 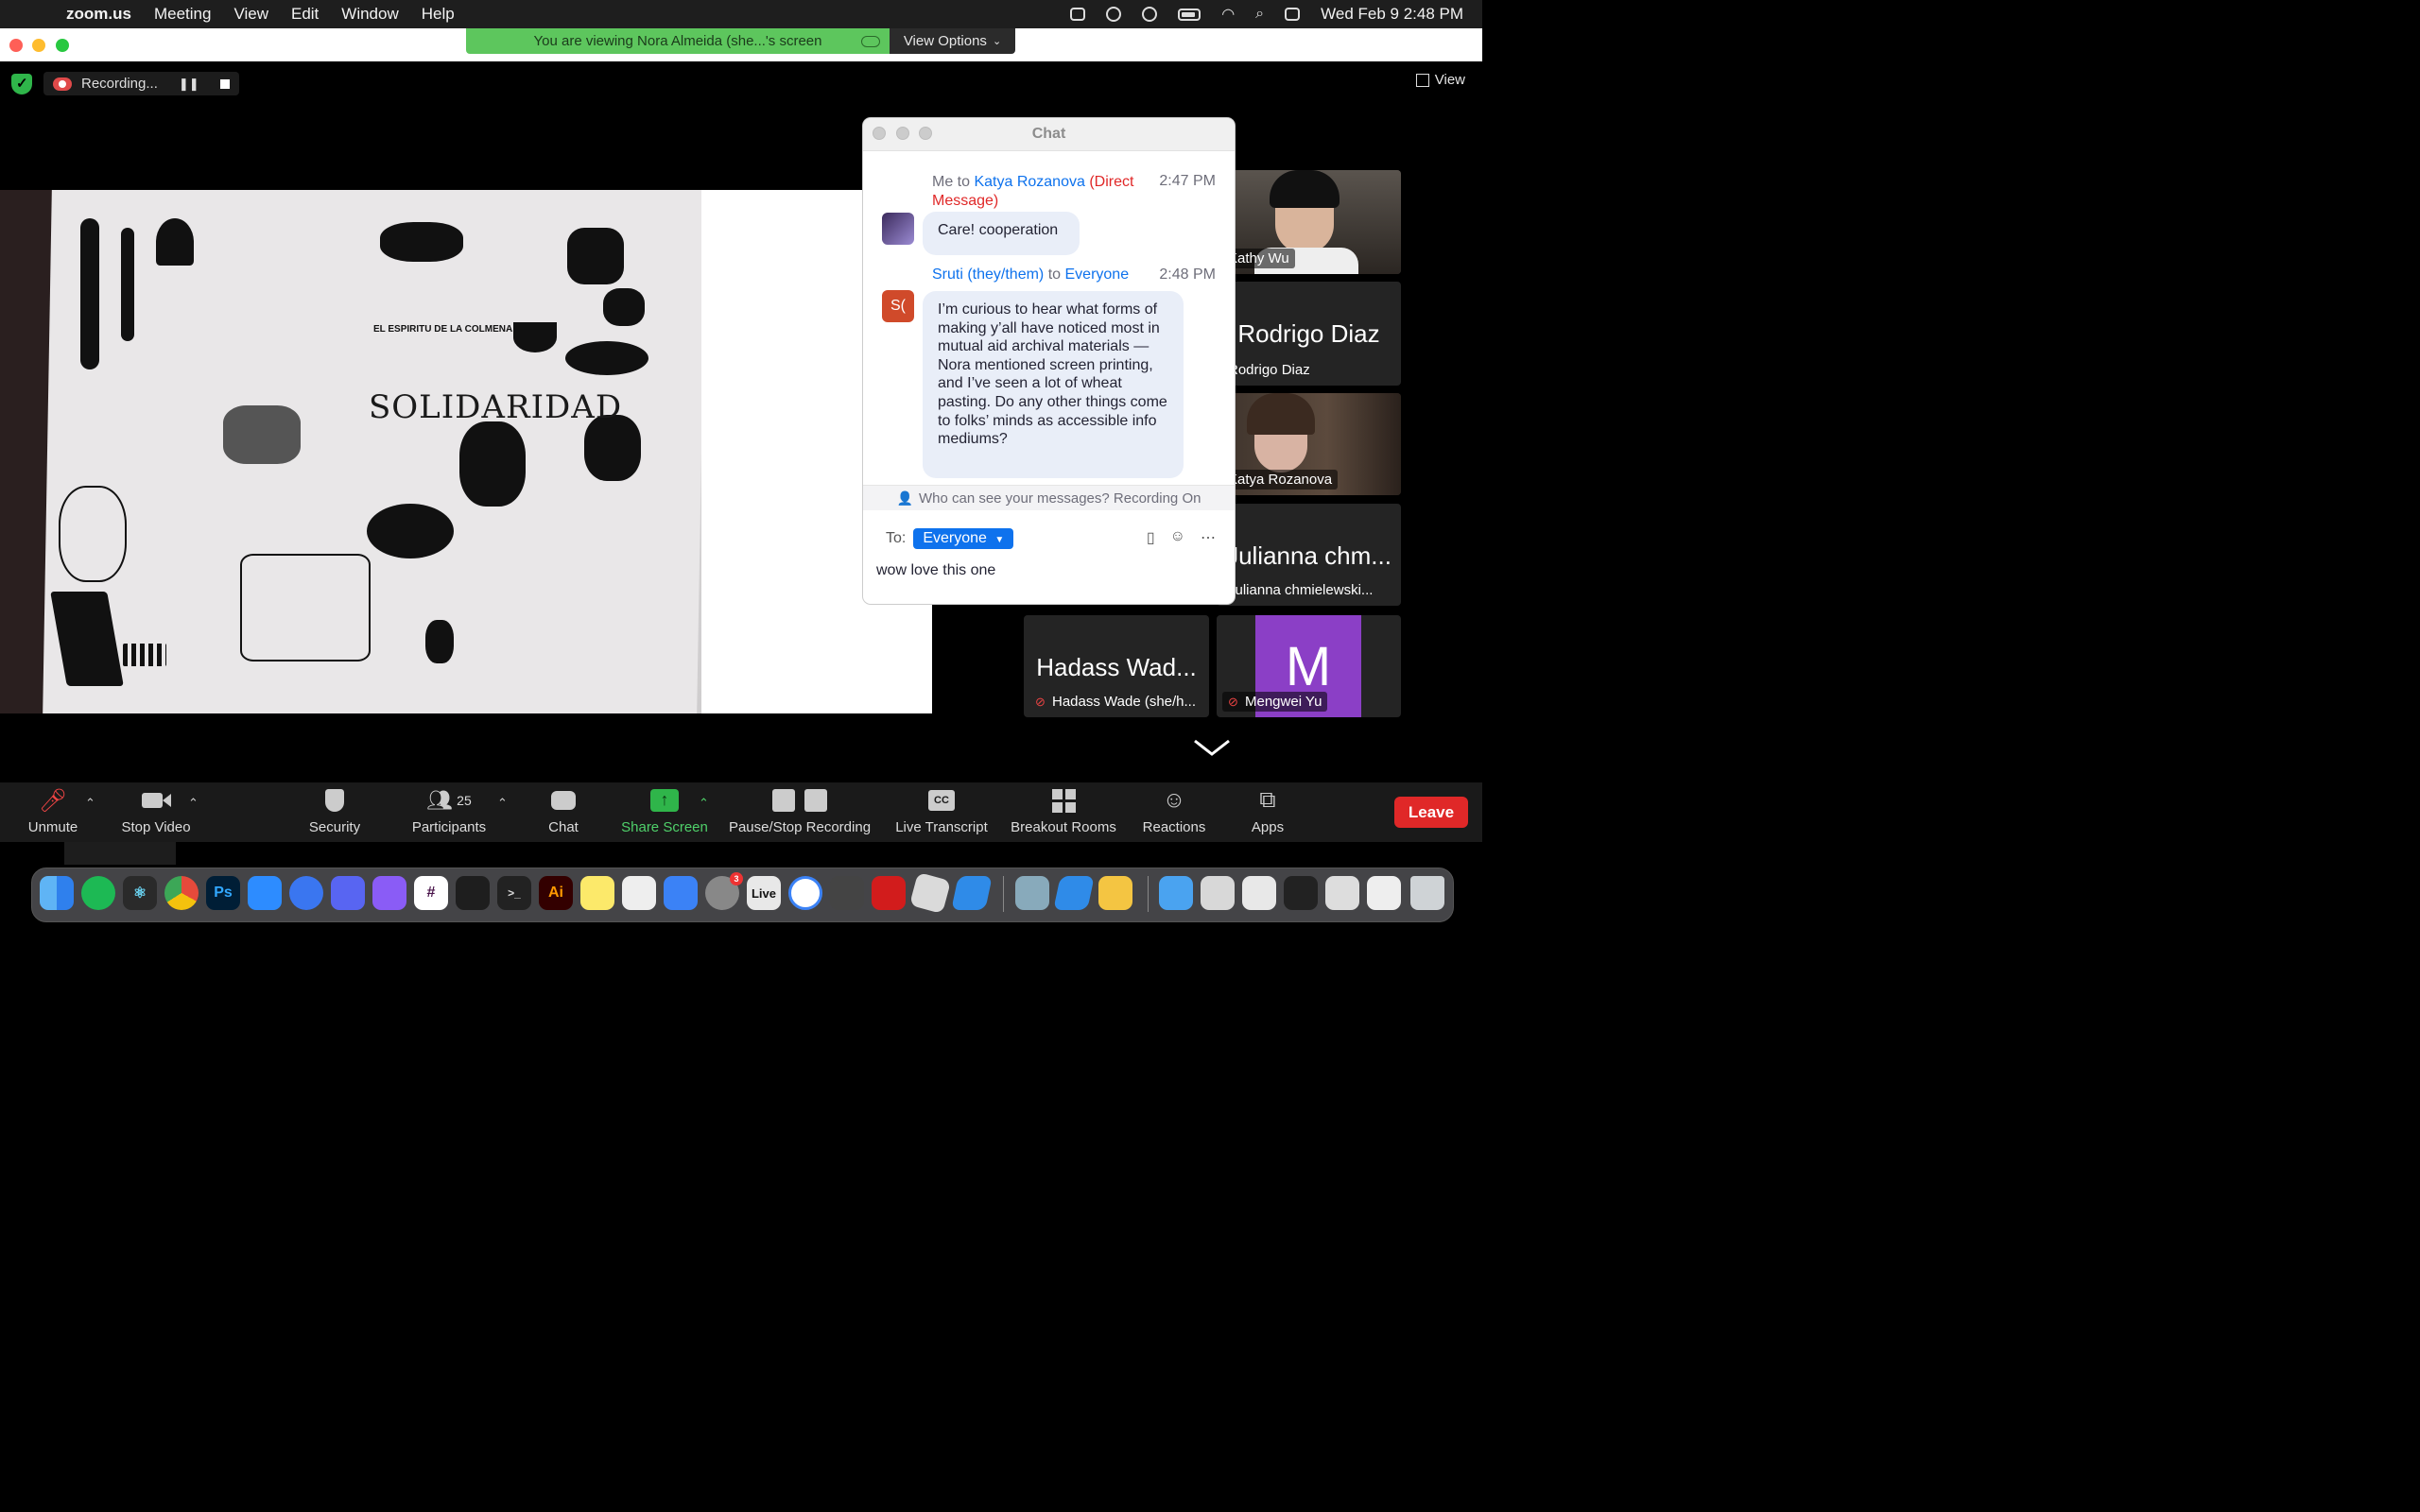 I want to click on spotlight-search-icon: ⌕, so click(x=1260, y=14).